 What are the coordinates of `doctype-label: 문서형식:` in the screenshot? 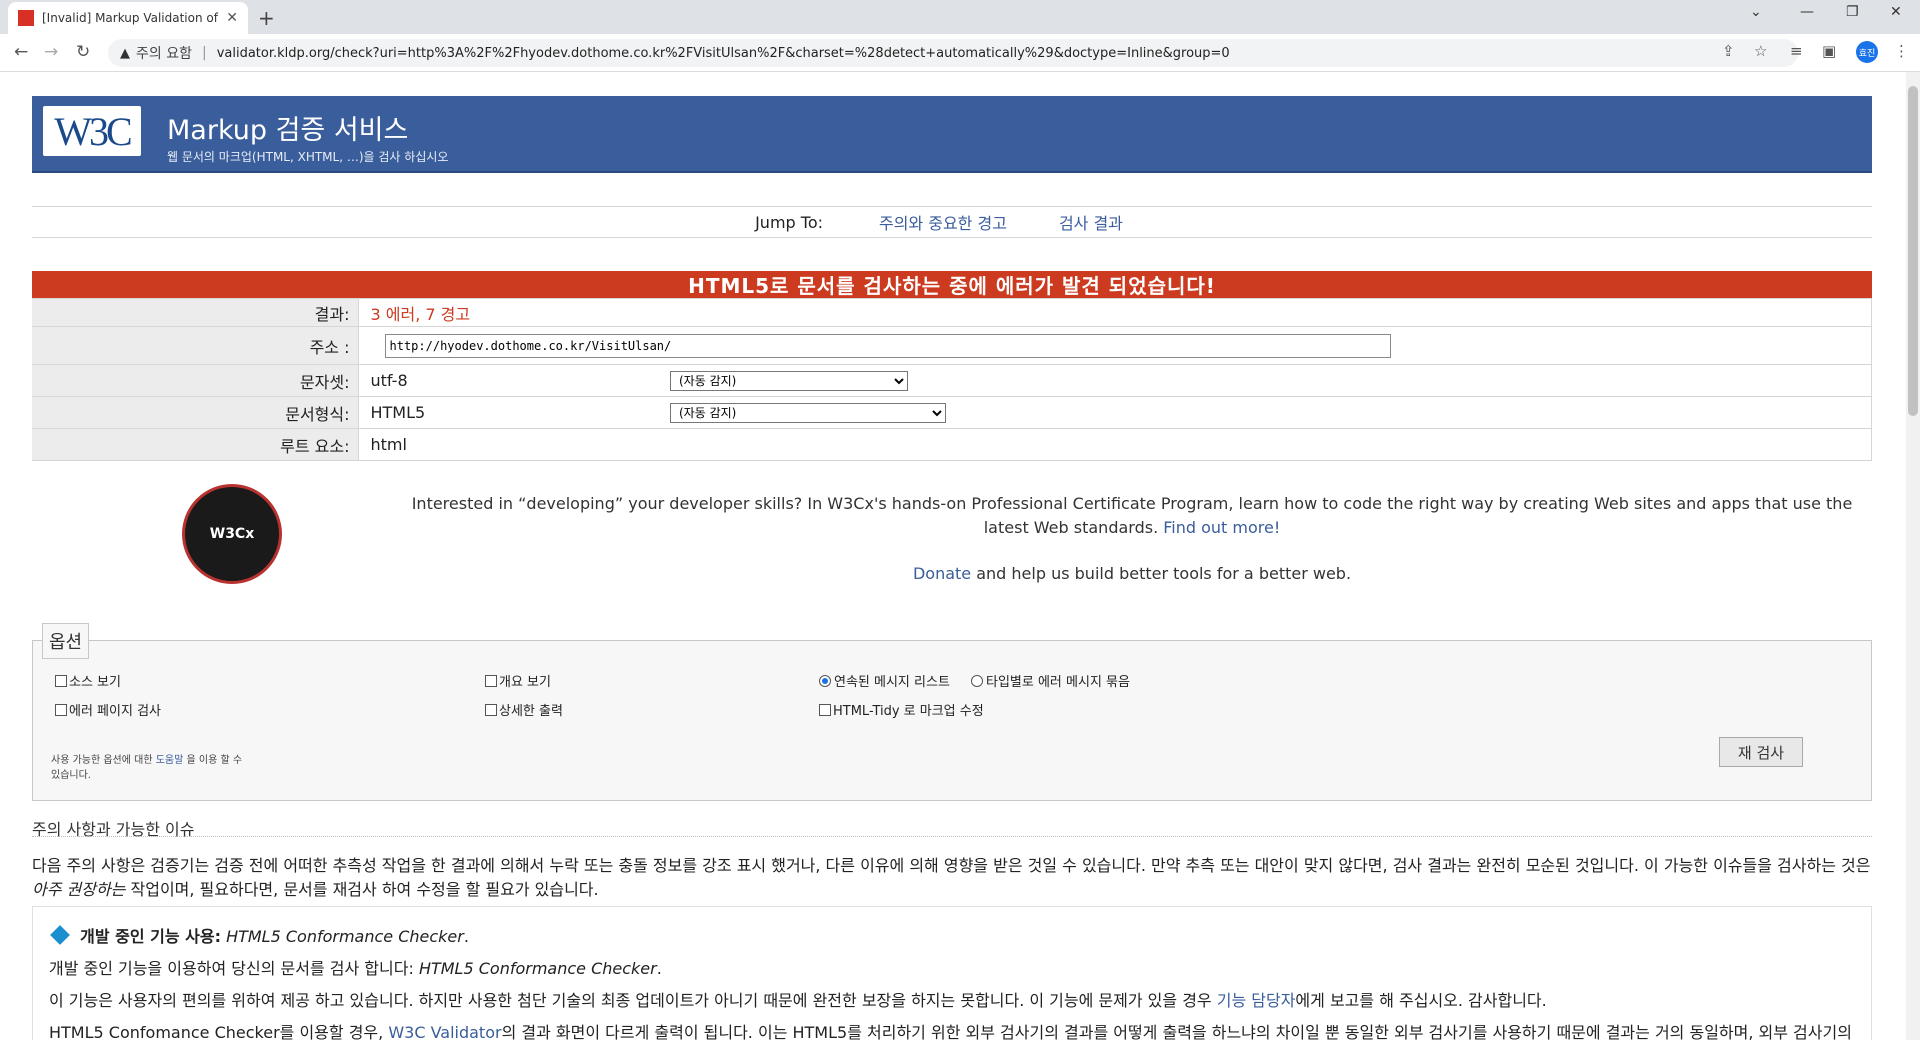 It's located at (195, 412).